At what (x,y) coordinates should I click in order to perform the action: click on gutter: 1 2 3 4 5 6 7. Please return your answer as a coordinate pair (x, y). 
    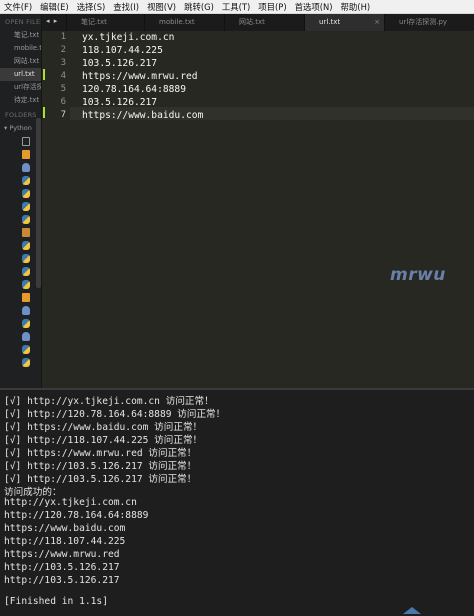
    Looking at the image, I should click on (56, 209).